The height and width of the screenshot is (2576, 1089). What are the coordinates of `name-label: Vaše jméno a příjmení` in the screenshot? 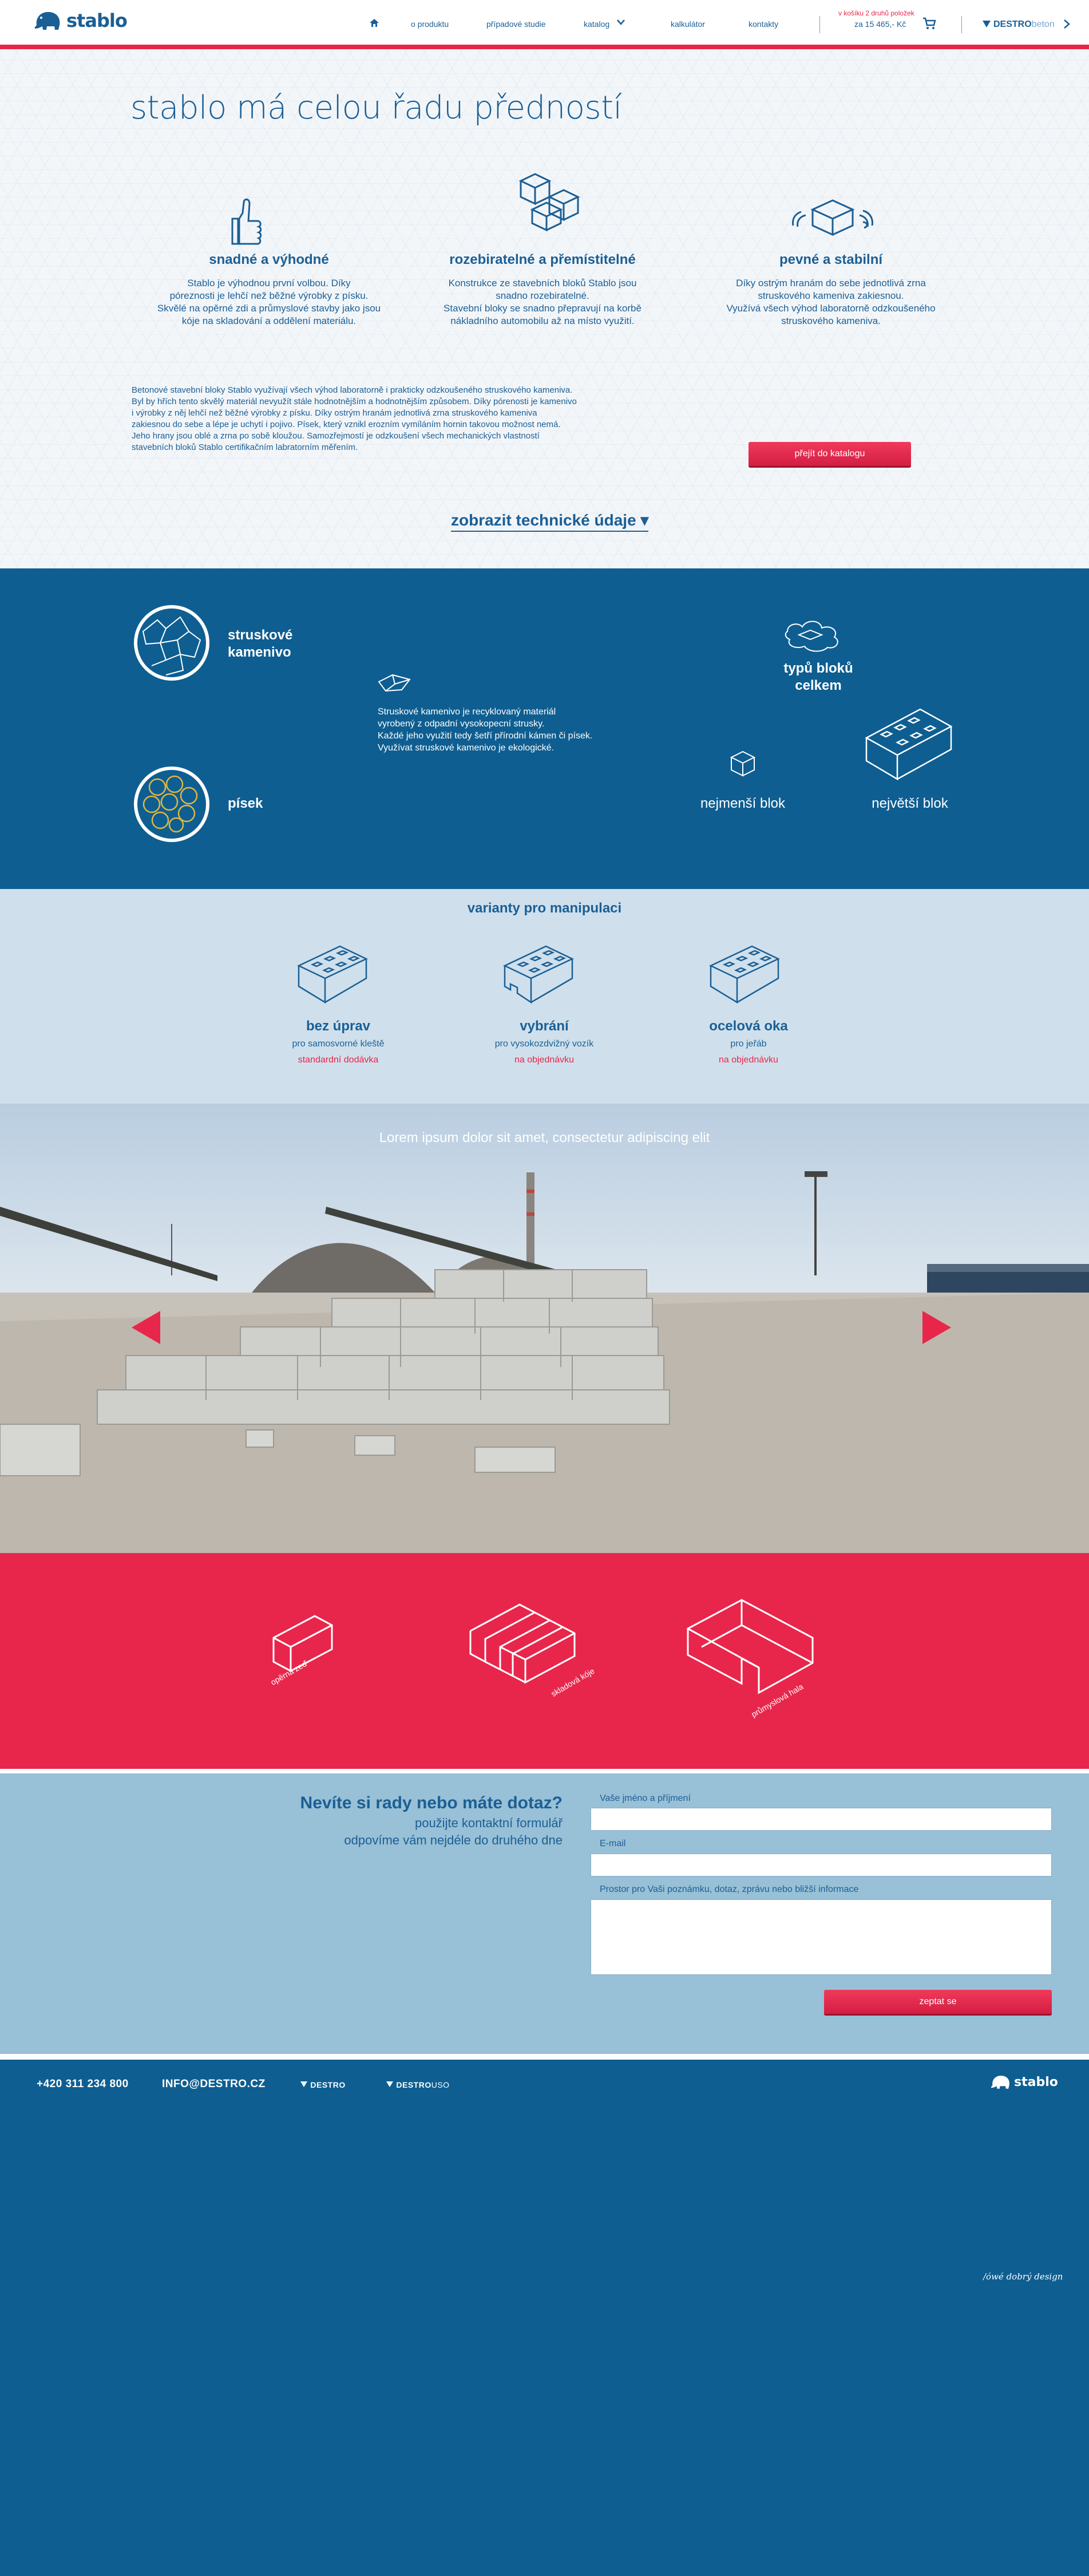 It's located at (645, 1798).